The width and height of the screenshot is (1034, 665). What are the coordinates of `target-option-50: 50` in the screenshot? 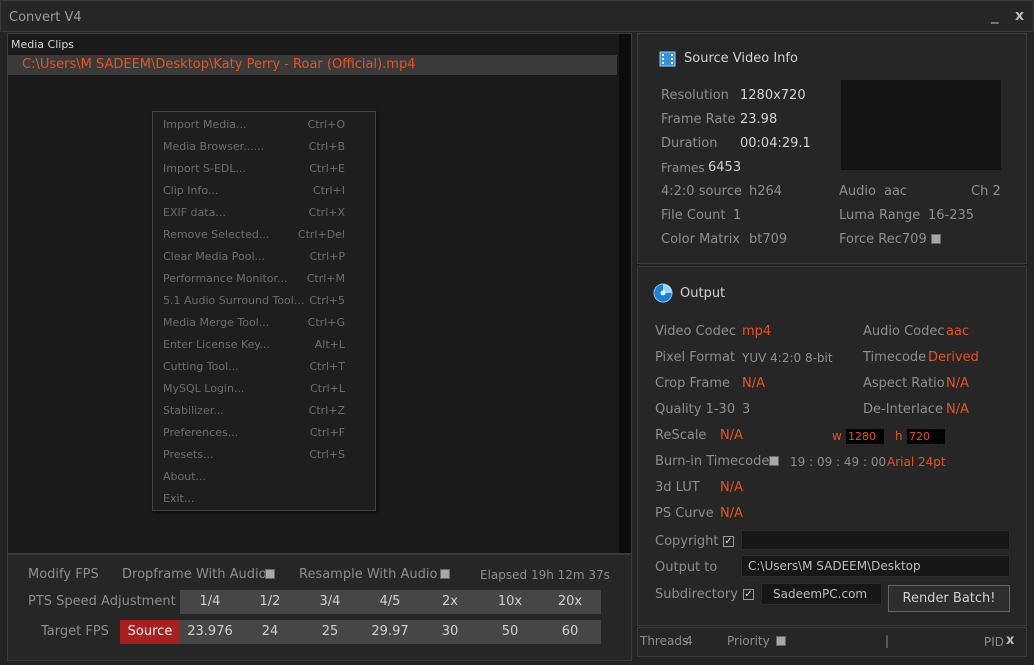 It's located at (510, 632).